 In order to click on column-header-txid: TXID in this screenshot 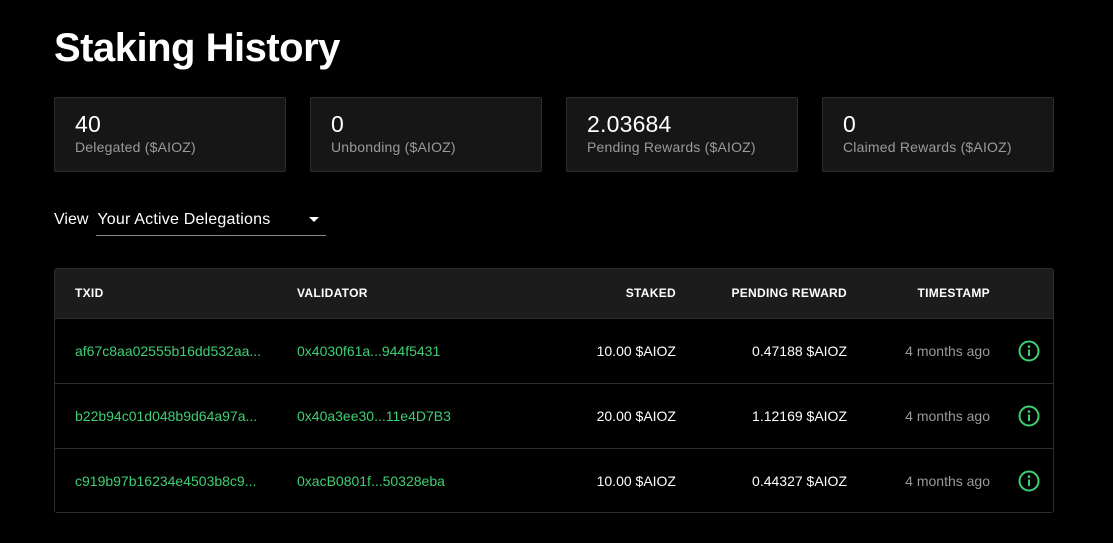, I will do `click(89, 293)`.